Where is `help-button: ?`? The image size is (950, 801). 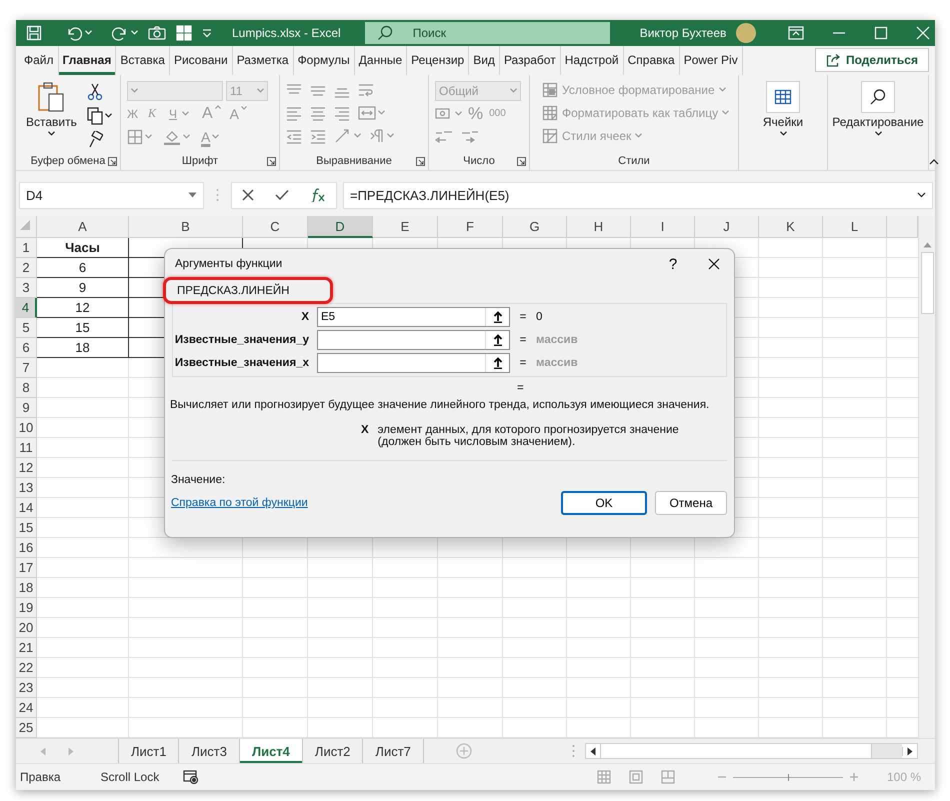 help-button: ? is located at coordinates (673, 264).